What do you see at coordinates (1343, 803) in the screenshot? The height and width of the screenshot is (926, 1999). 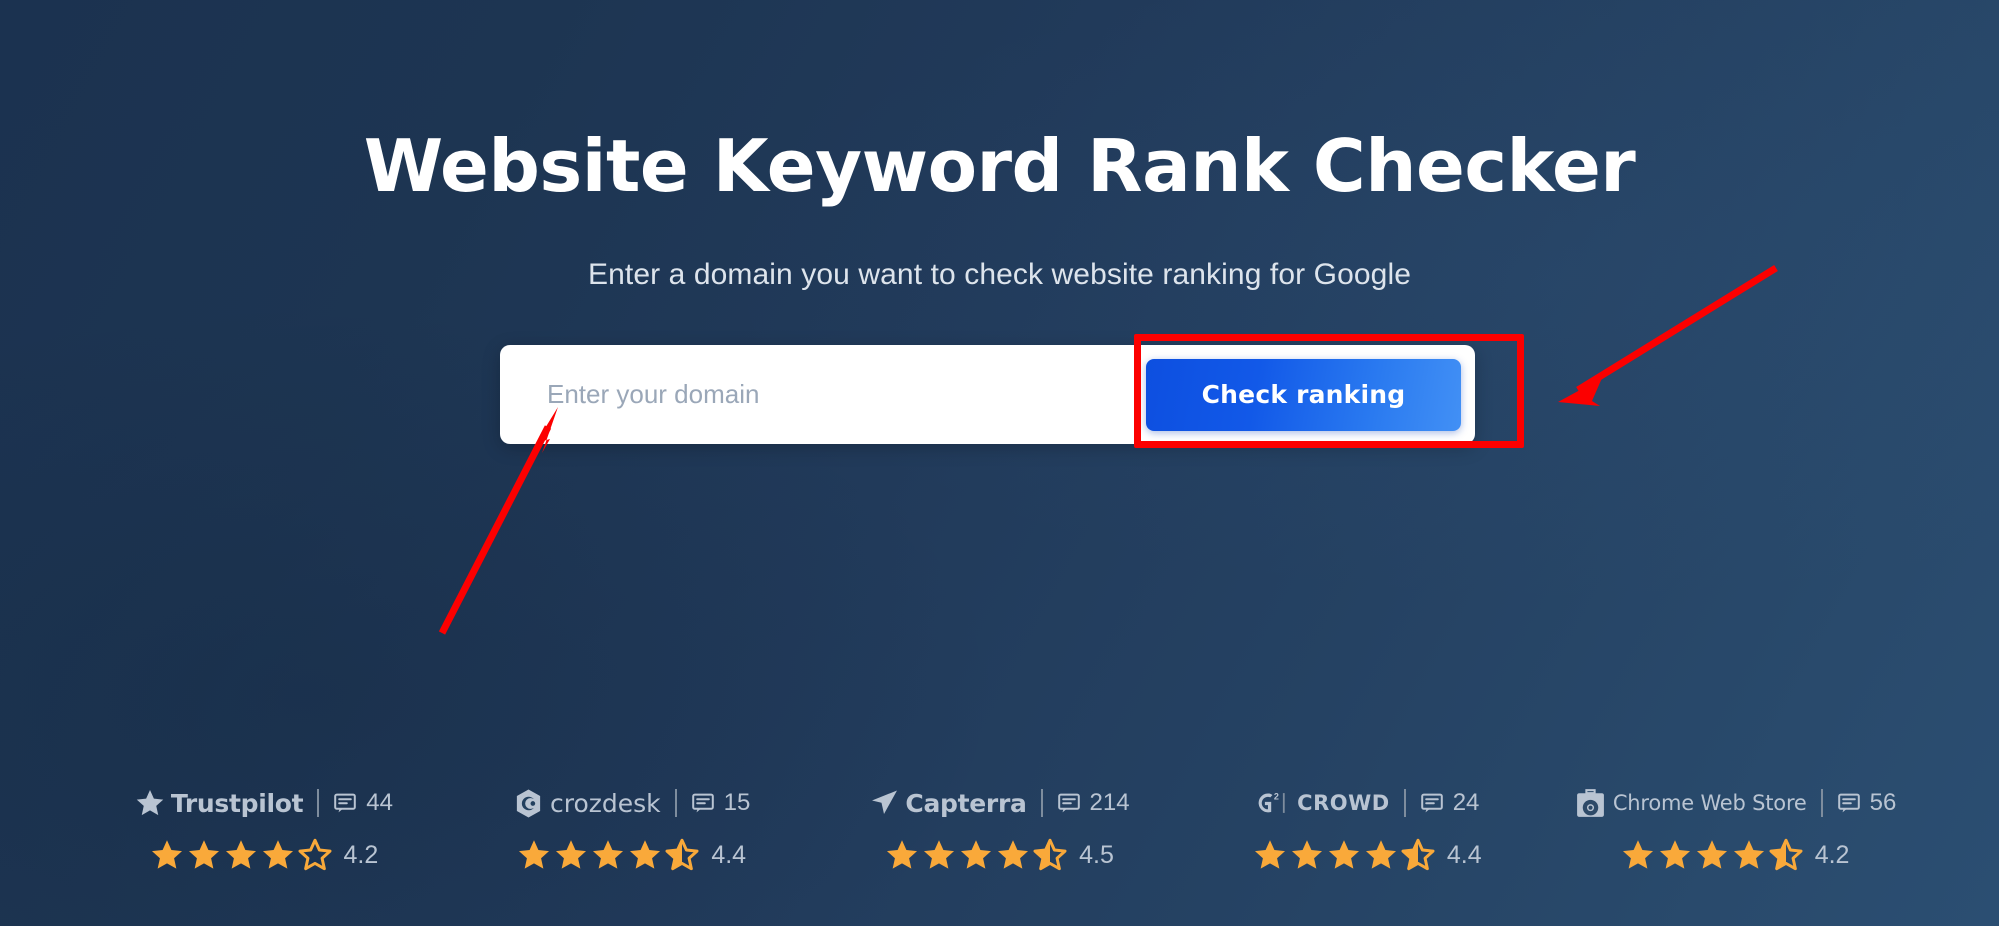 I see `badge-name: CROWD` at bounding box center [1343, 803].